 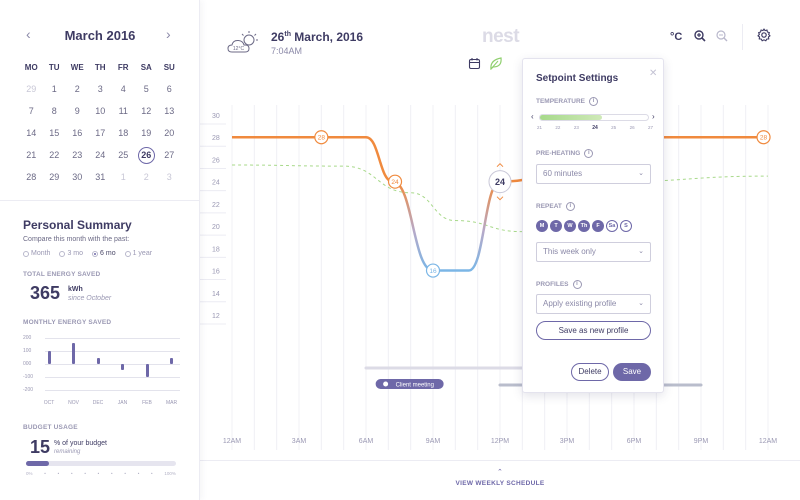 What do you see at coordinates (100, 111) in the screenshot?
I see `calendar-day: 10` at bounding box center [100, 111].